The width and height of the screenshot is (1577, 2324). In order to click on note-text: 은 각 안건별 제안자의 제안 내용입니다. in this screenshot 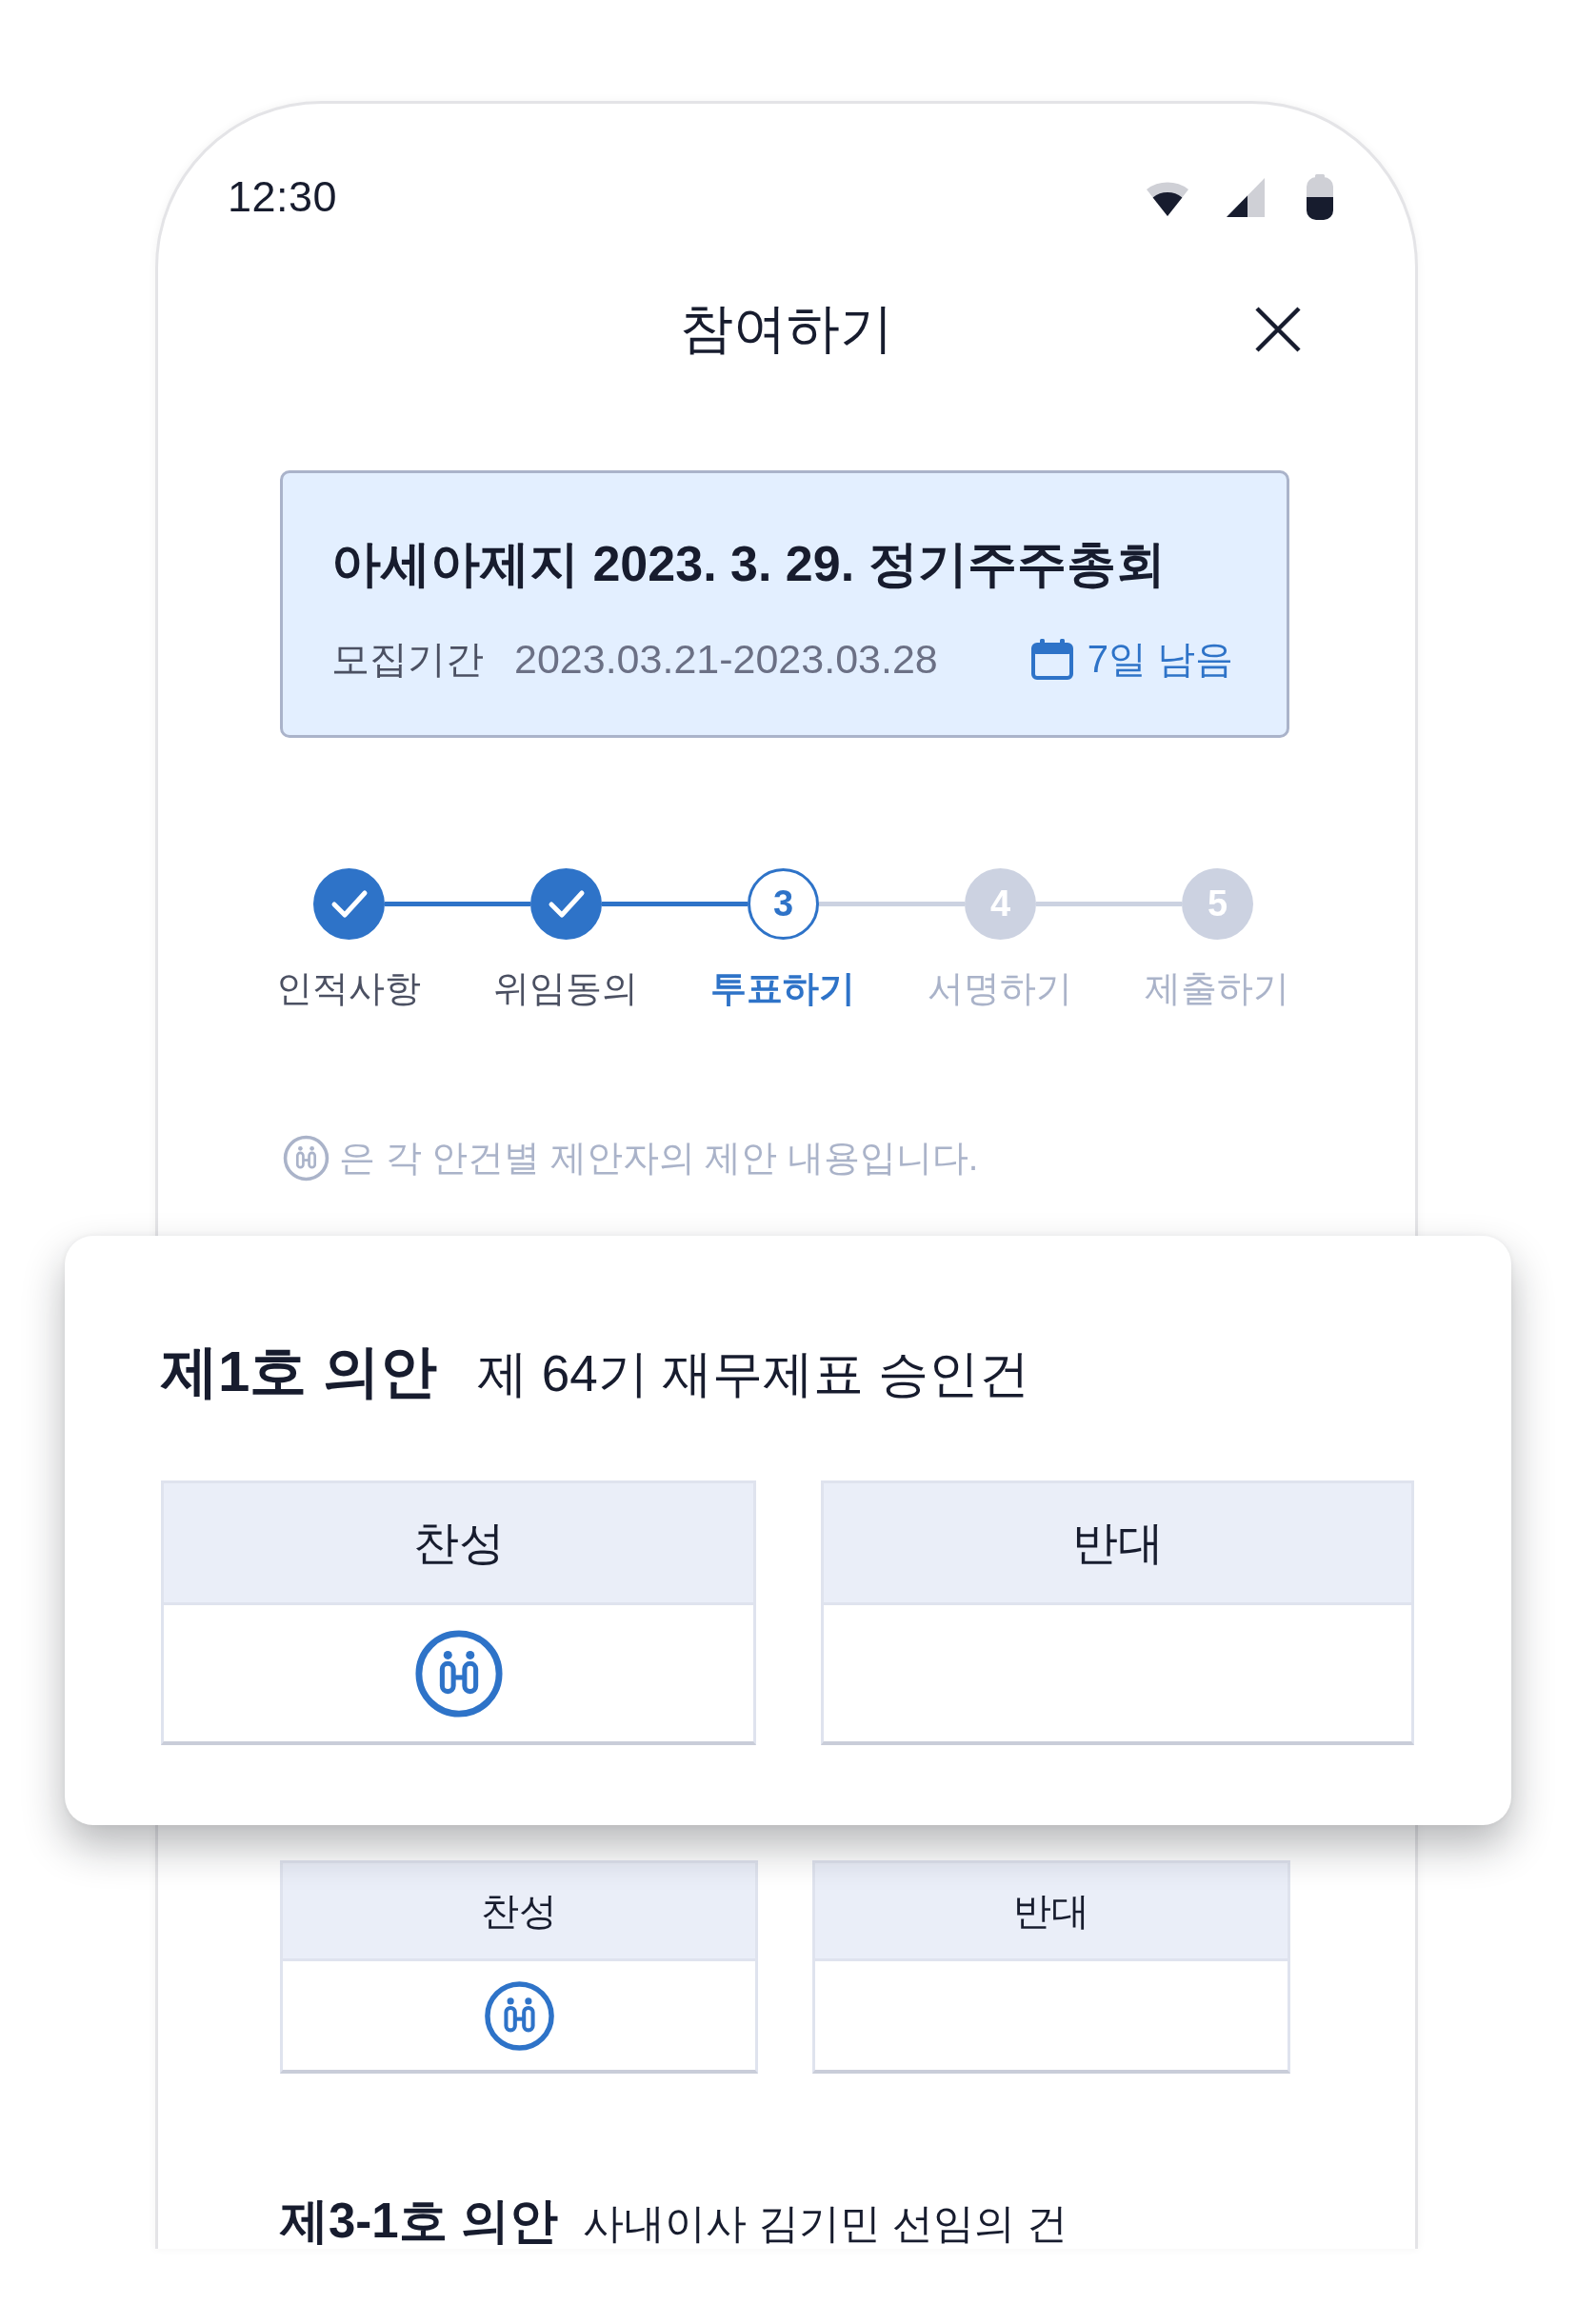, I will do `click(659, 1158)`.